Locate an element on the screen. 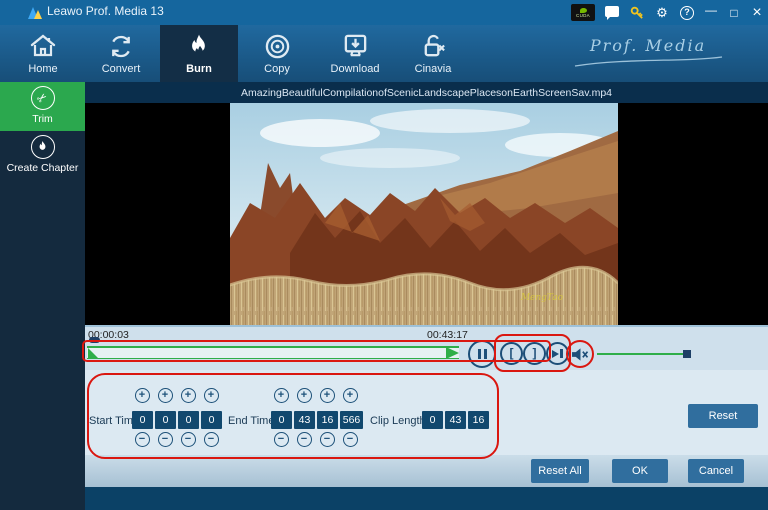 This screenshot has width=768, height=510. gear-icon: ⚙ is located at coordinates (662, 12).